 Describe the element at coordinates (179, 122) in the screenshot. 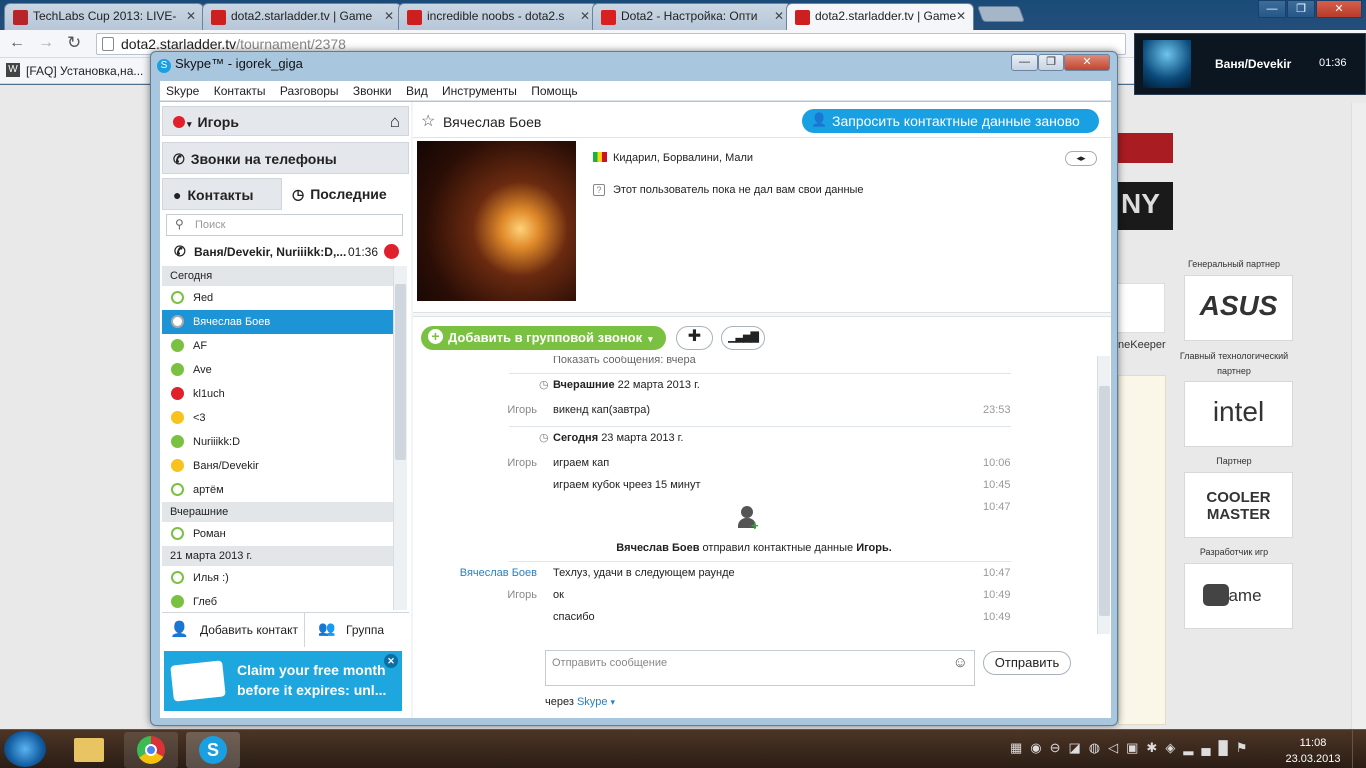

I see `status-dnd-icon` at that location.